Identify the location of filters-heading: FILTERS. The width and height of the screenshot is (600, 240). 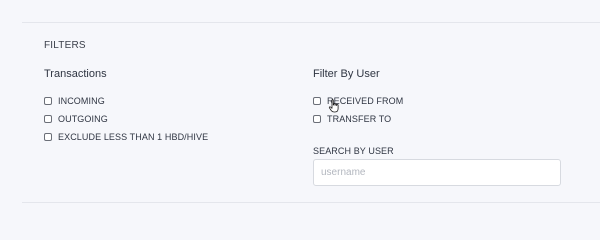
(65, 45).